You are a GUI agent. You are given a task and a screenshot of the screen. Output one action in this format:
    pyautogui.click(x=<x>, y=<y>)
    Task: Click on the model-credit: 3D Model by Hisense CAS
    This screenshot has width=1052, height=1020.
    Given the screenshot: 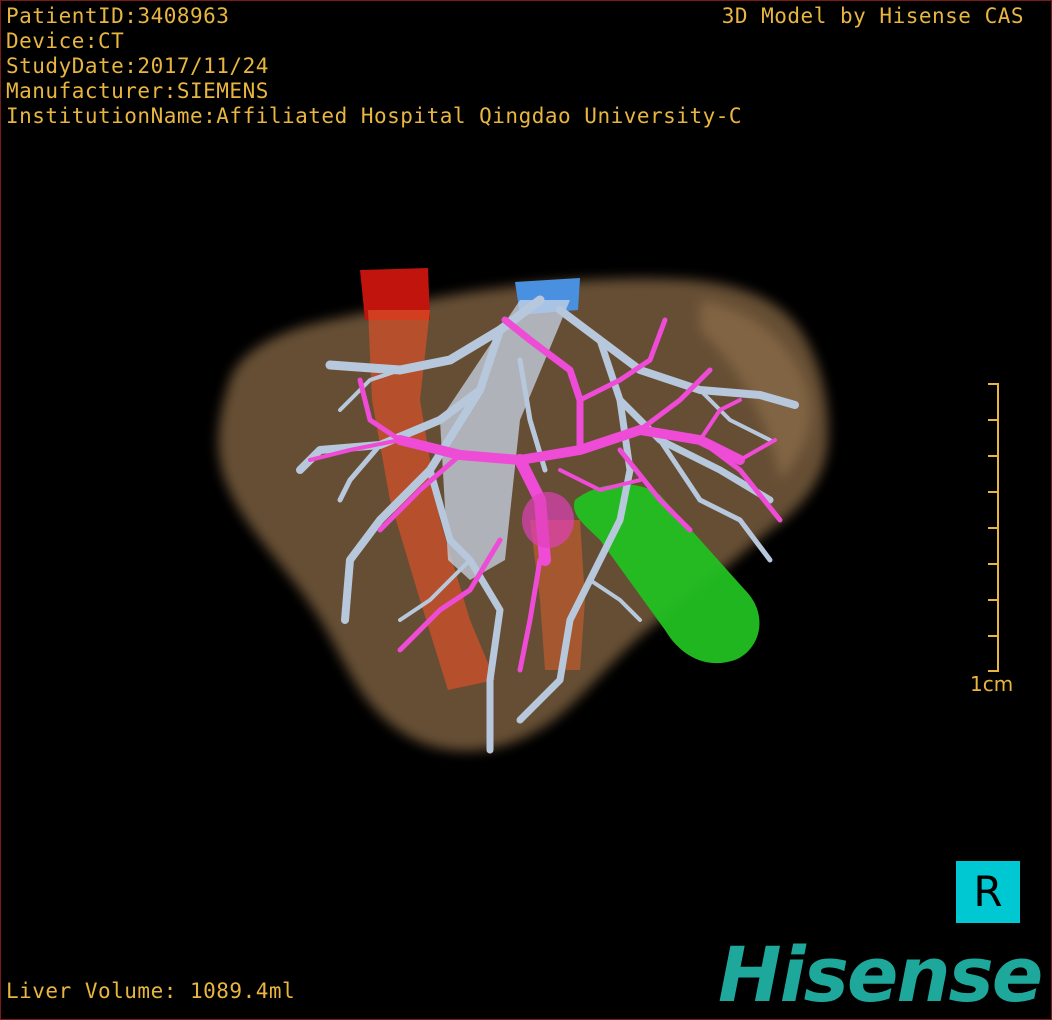 What is the action you would take?
    pyautogui.click(x=872, y=16)
    